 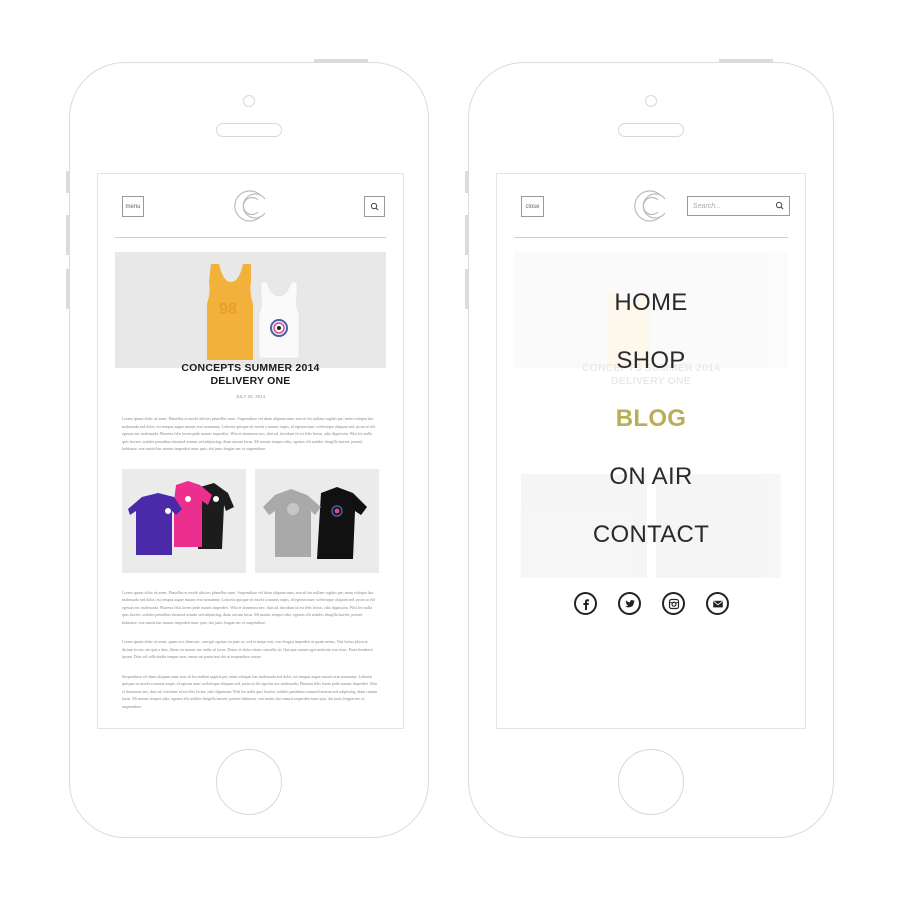 What do you see at coordinates (250, 381) in the screenshot?
I see `post-title-line2: DELIVERY ONE` at bounding box center [250, 381].